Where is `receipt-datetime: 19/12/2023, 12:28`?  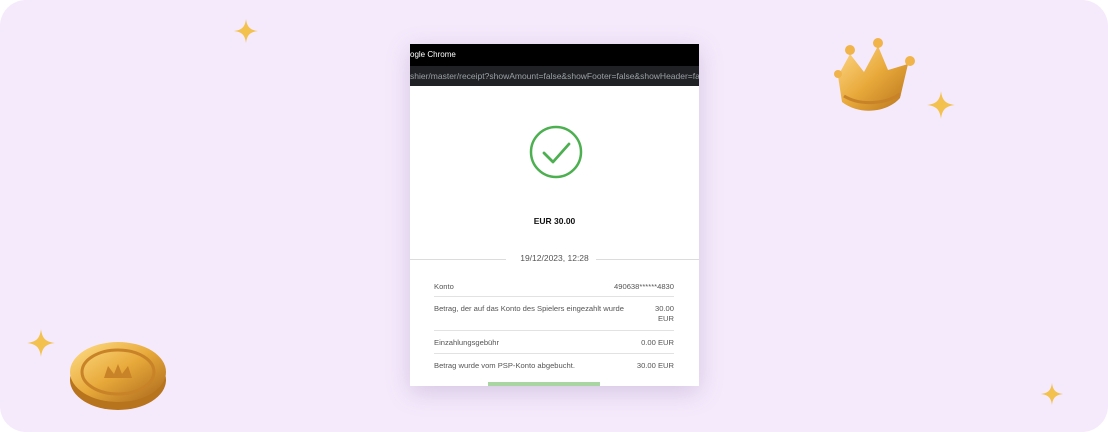 receipt-datetime: 19/12/2023, 12:28 is located at coordinates (554, 258).